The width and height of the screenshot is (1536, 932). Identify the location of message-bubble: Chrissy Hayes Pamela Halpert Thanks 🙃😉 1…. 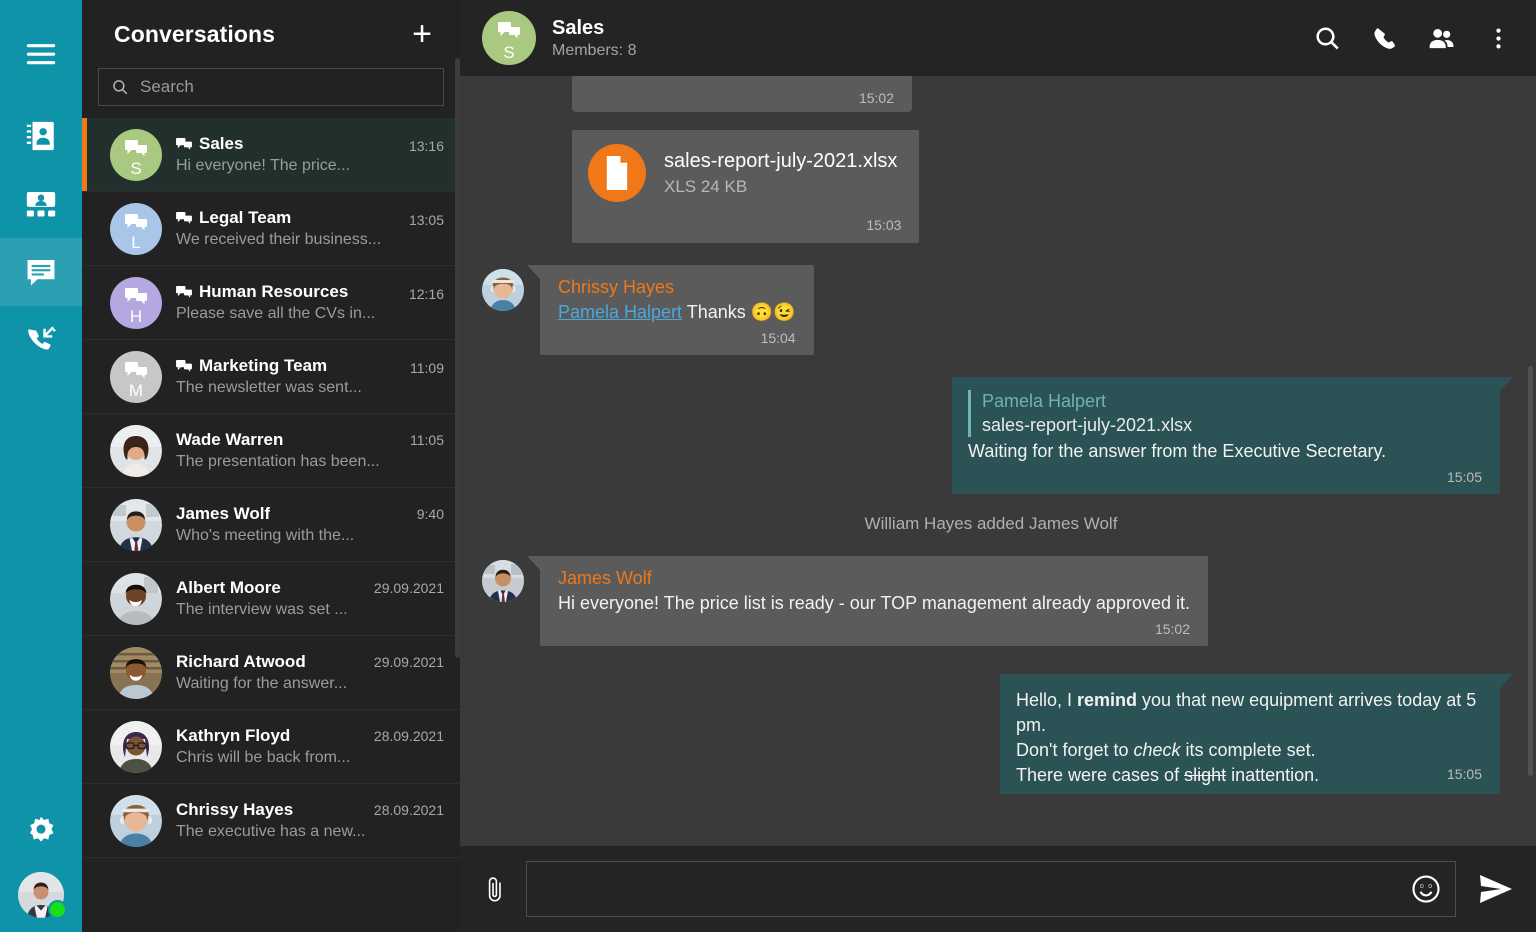
(670, 310).